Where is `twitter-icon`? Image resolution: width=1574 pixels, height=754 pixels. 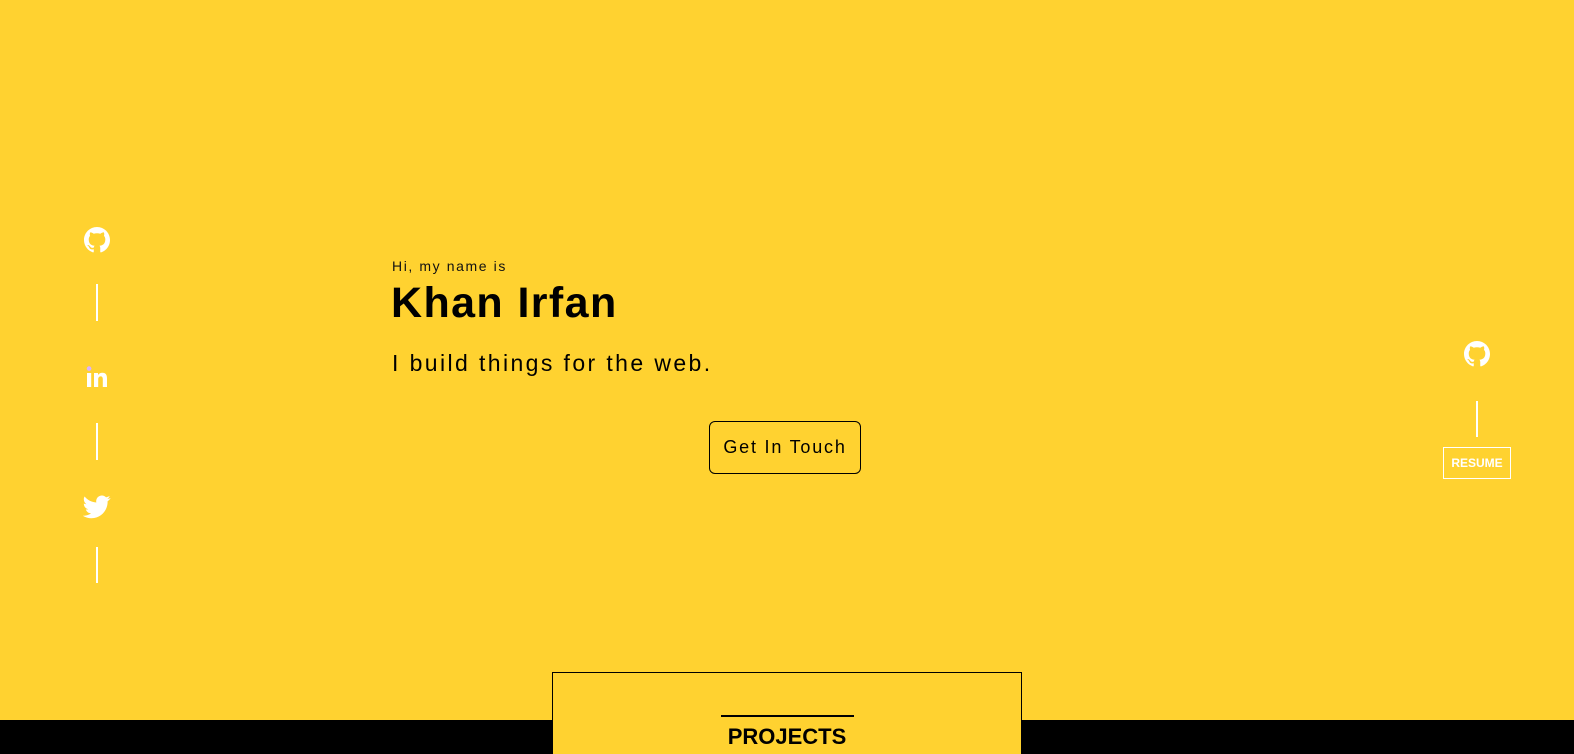 twitter-icon is located at coordinates (97, 507).